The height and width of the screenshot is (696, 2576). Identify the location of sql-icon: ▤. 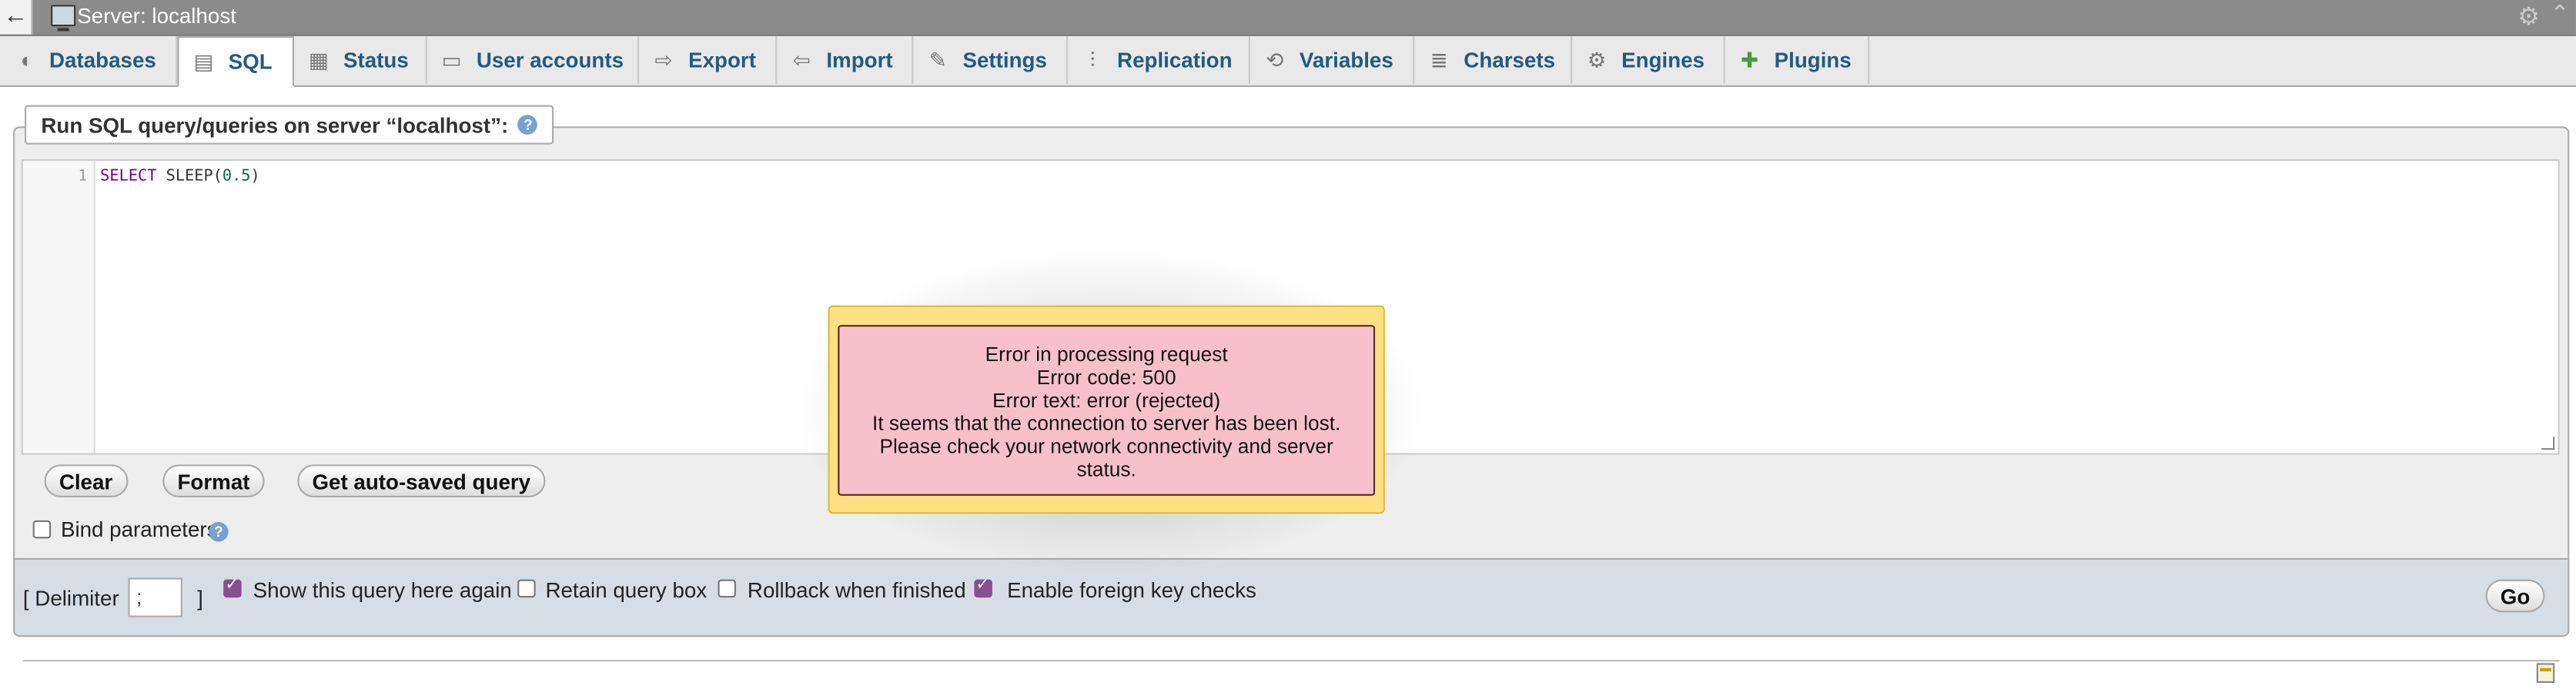
(204, 60).